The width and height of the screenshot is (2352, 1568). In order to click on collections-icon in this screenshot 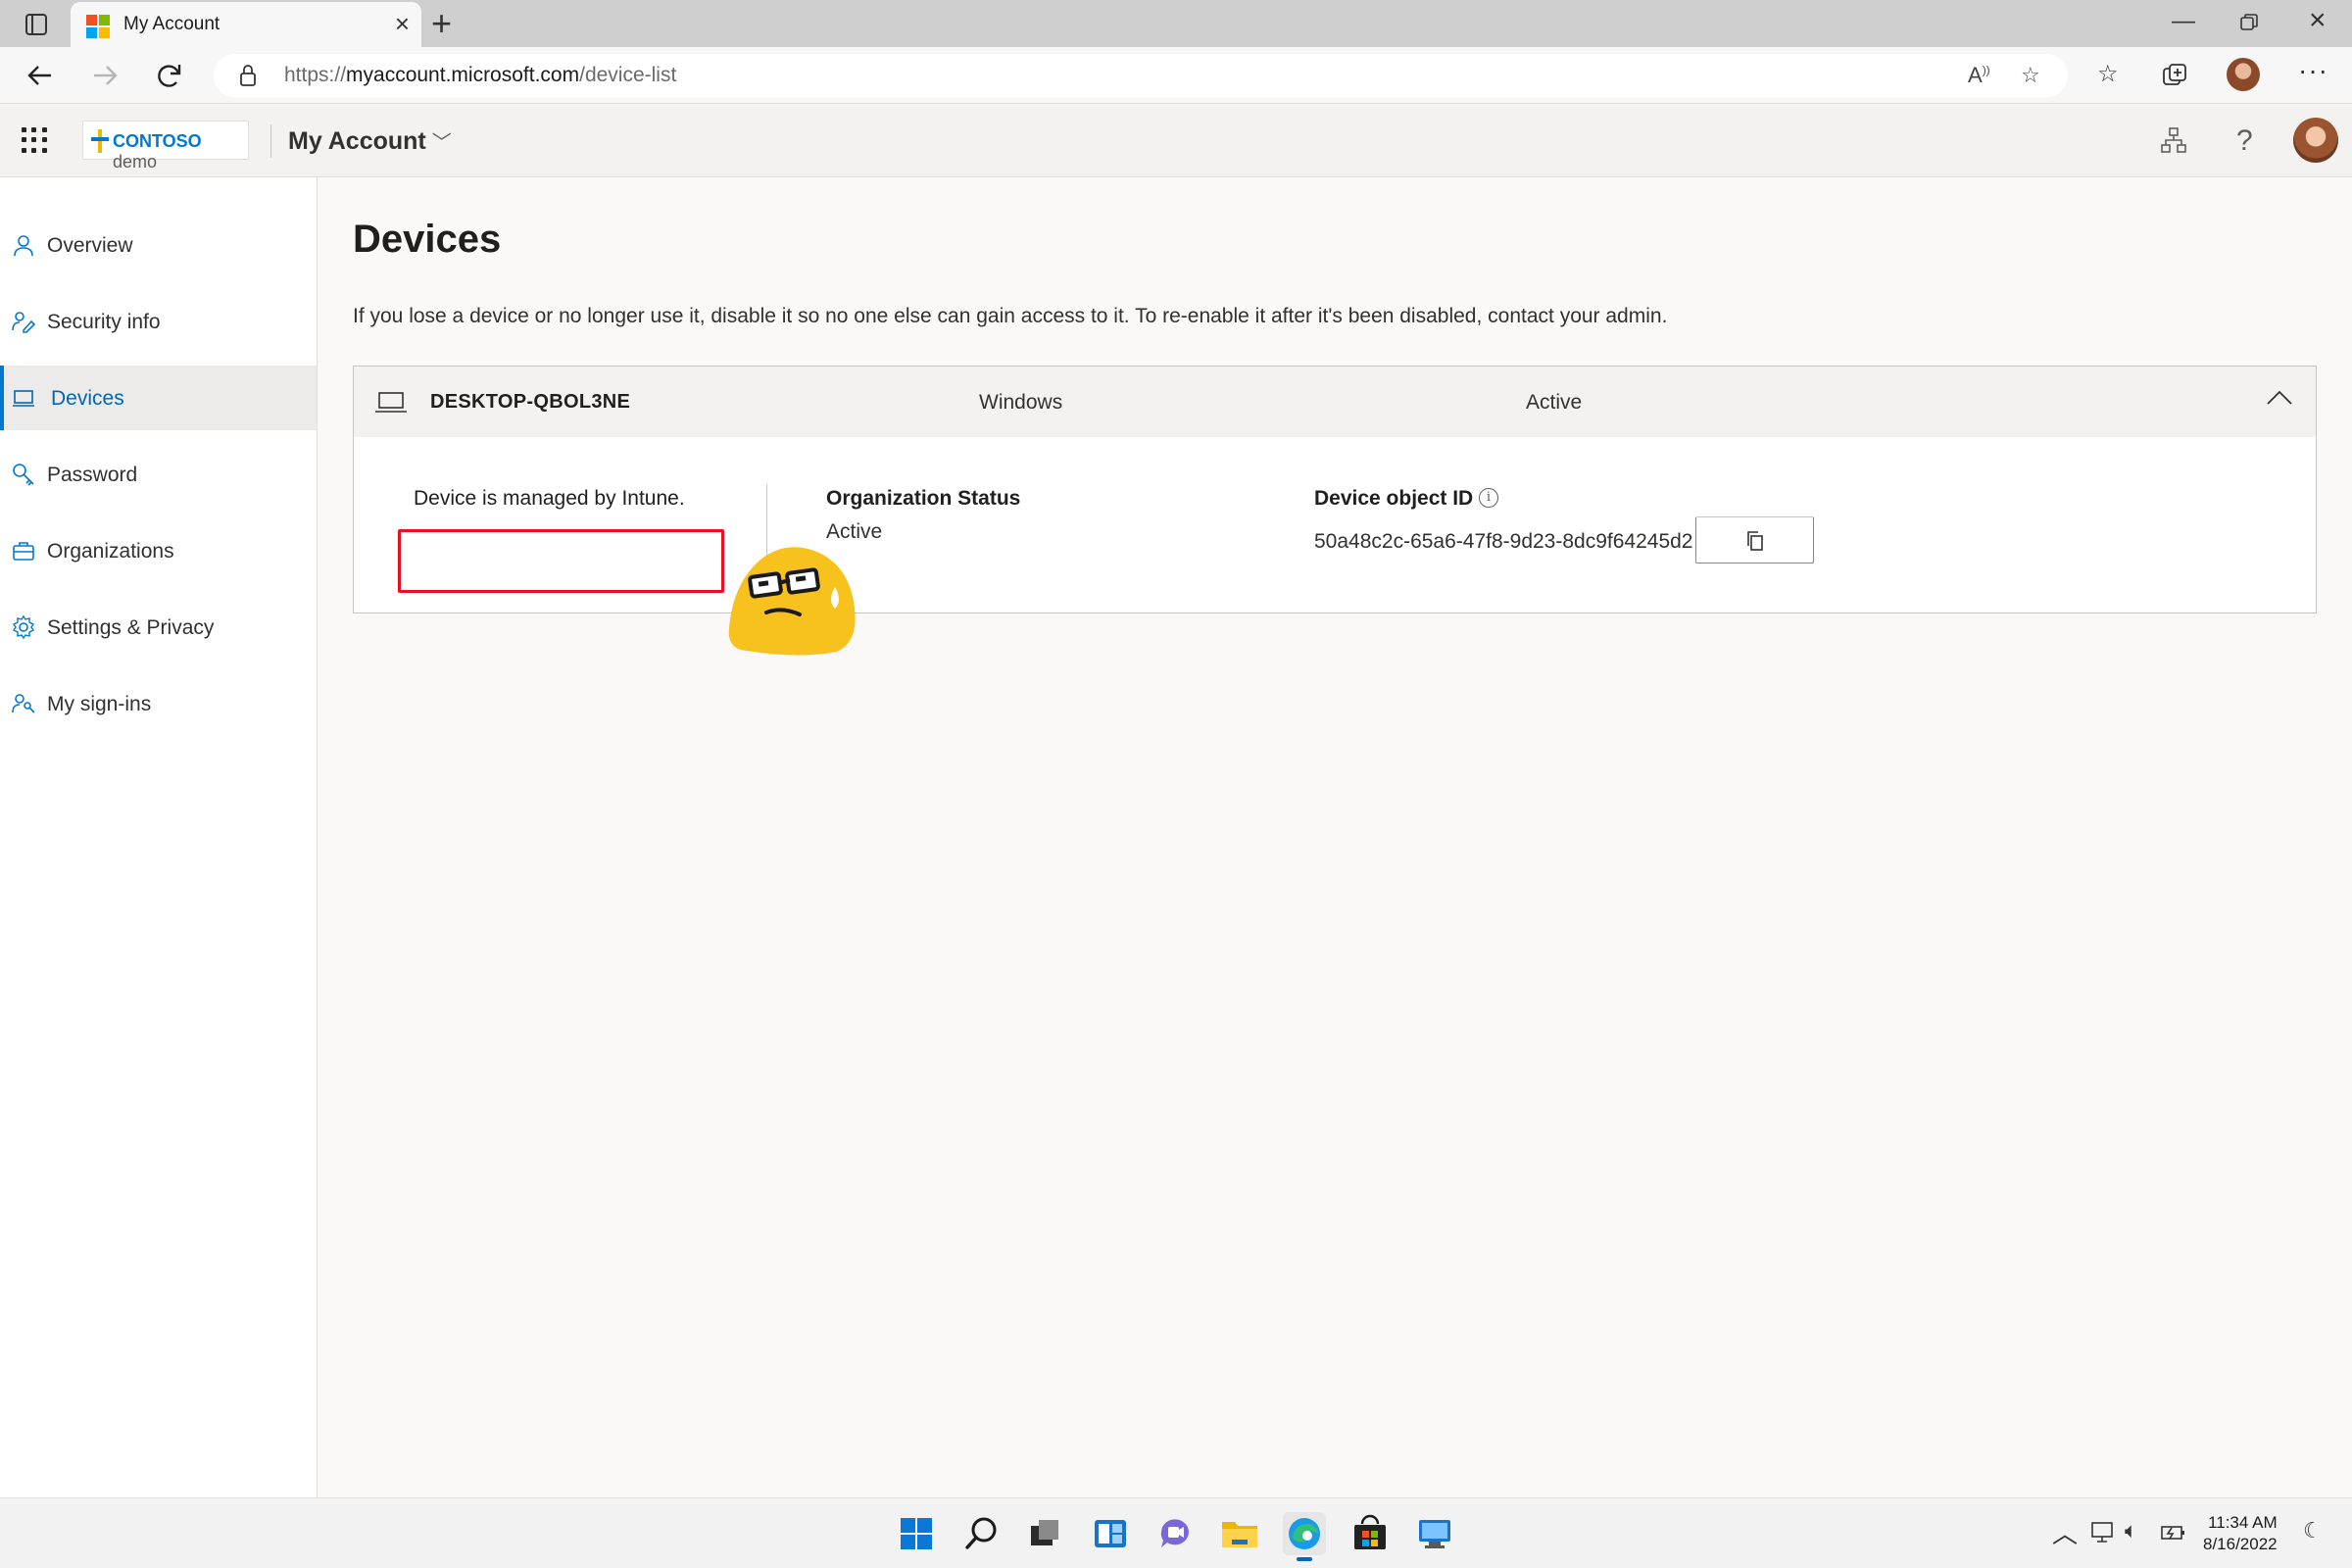, I will do `click(2175, 75)`.